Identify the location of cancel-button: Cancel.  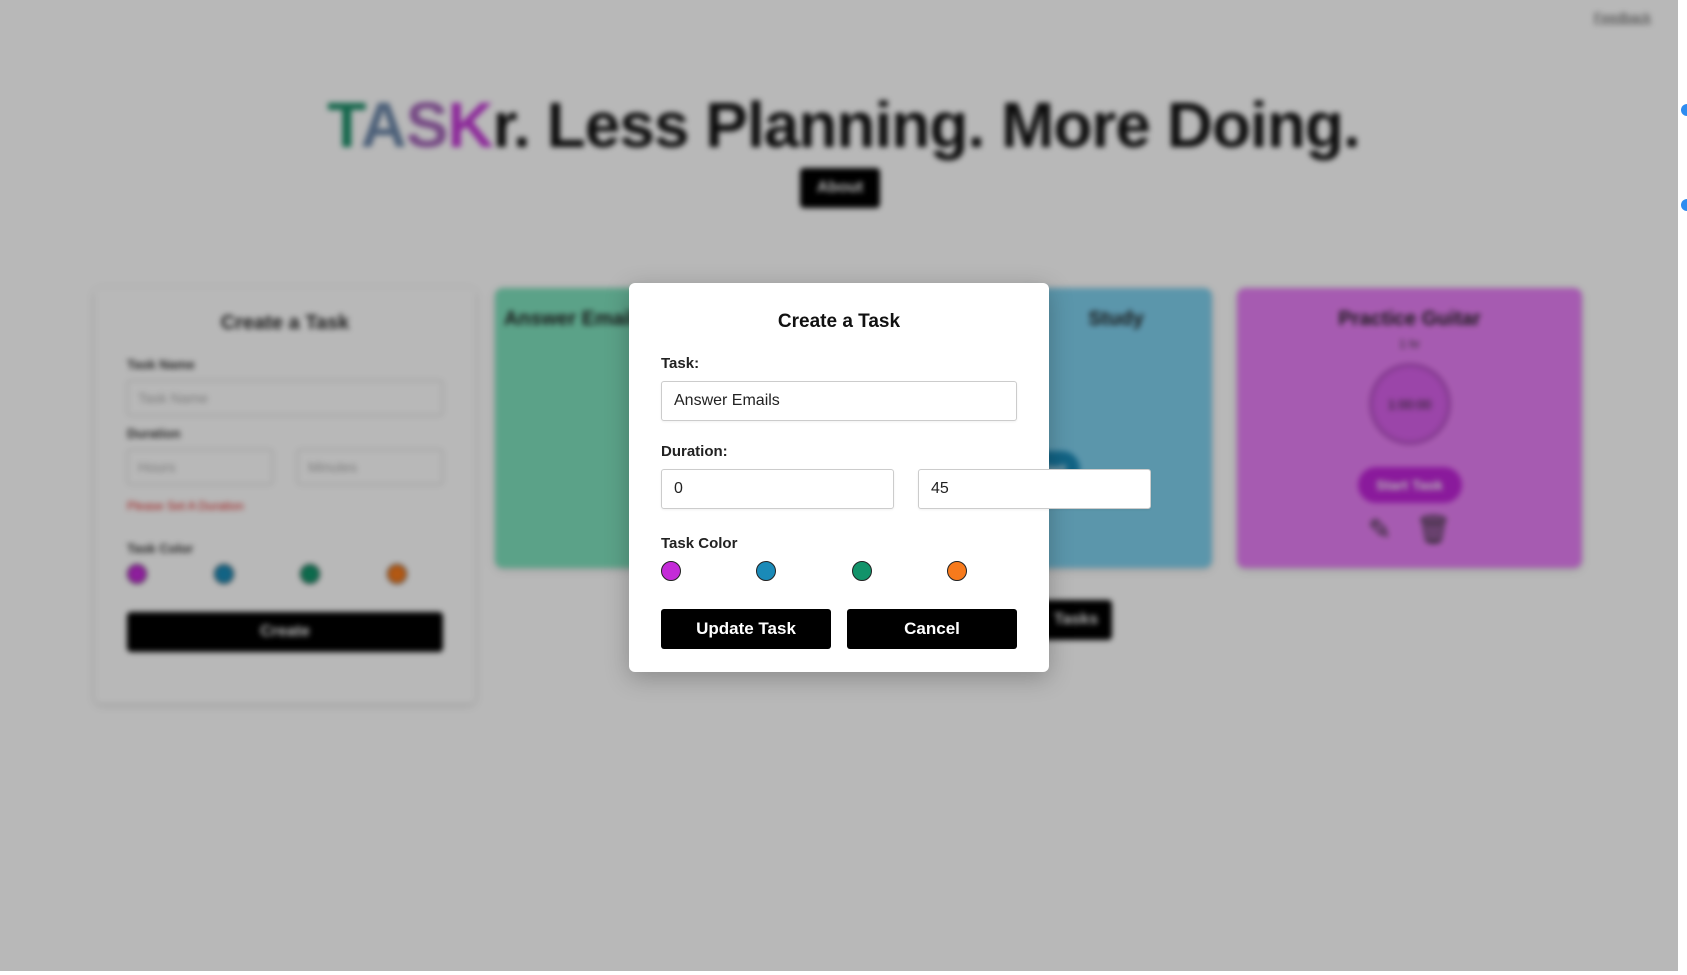
(932, 629).